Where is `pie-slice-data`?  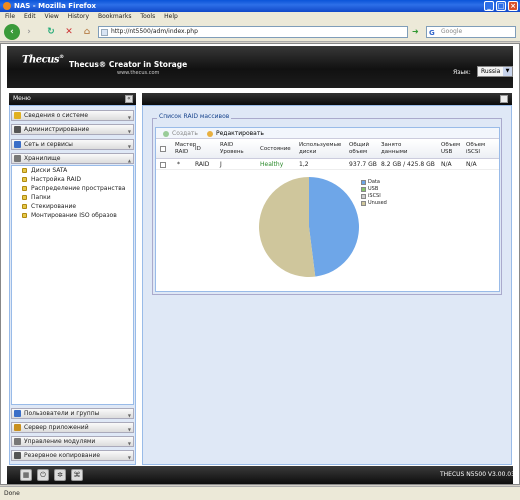
pie-slice-data is located at coordinates (334, 227).